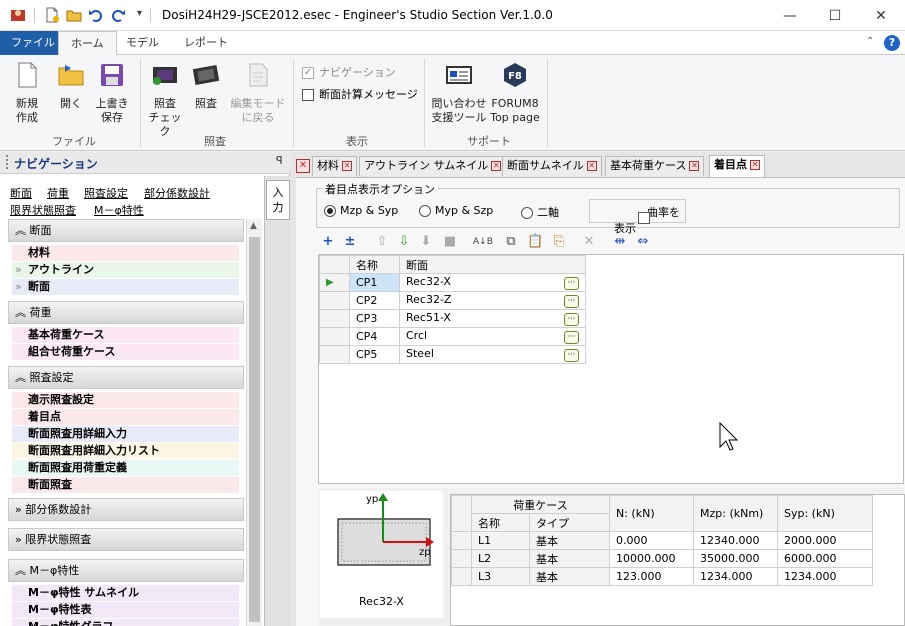  What do you see at coordinates (52, 15) in the screenshot?
I see `new-file-icon` at bounding box center [52, 15].